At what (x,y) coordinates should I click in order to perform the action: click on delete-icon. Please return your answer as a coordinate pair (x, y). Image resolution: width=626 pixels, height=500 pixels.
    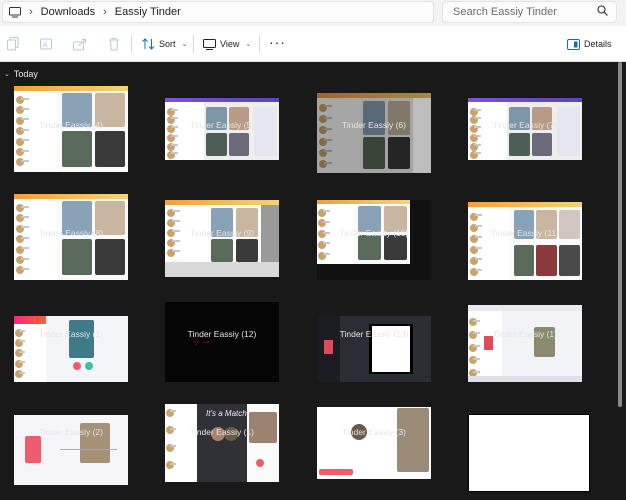
    Looking at the image, I should click on (114, 44).